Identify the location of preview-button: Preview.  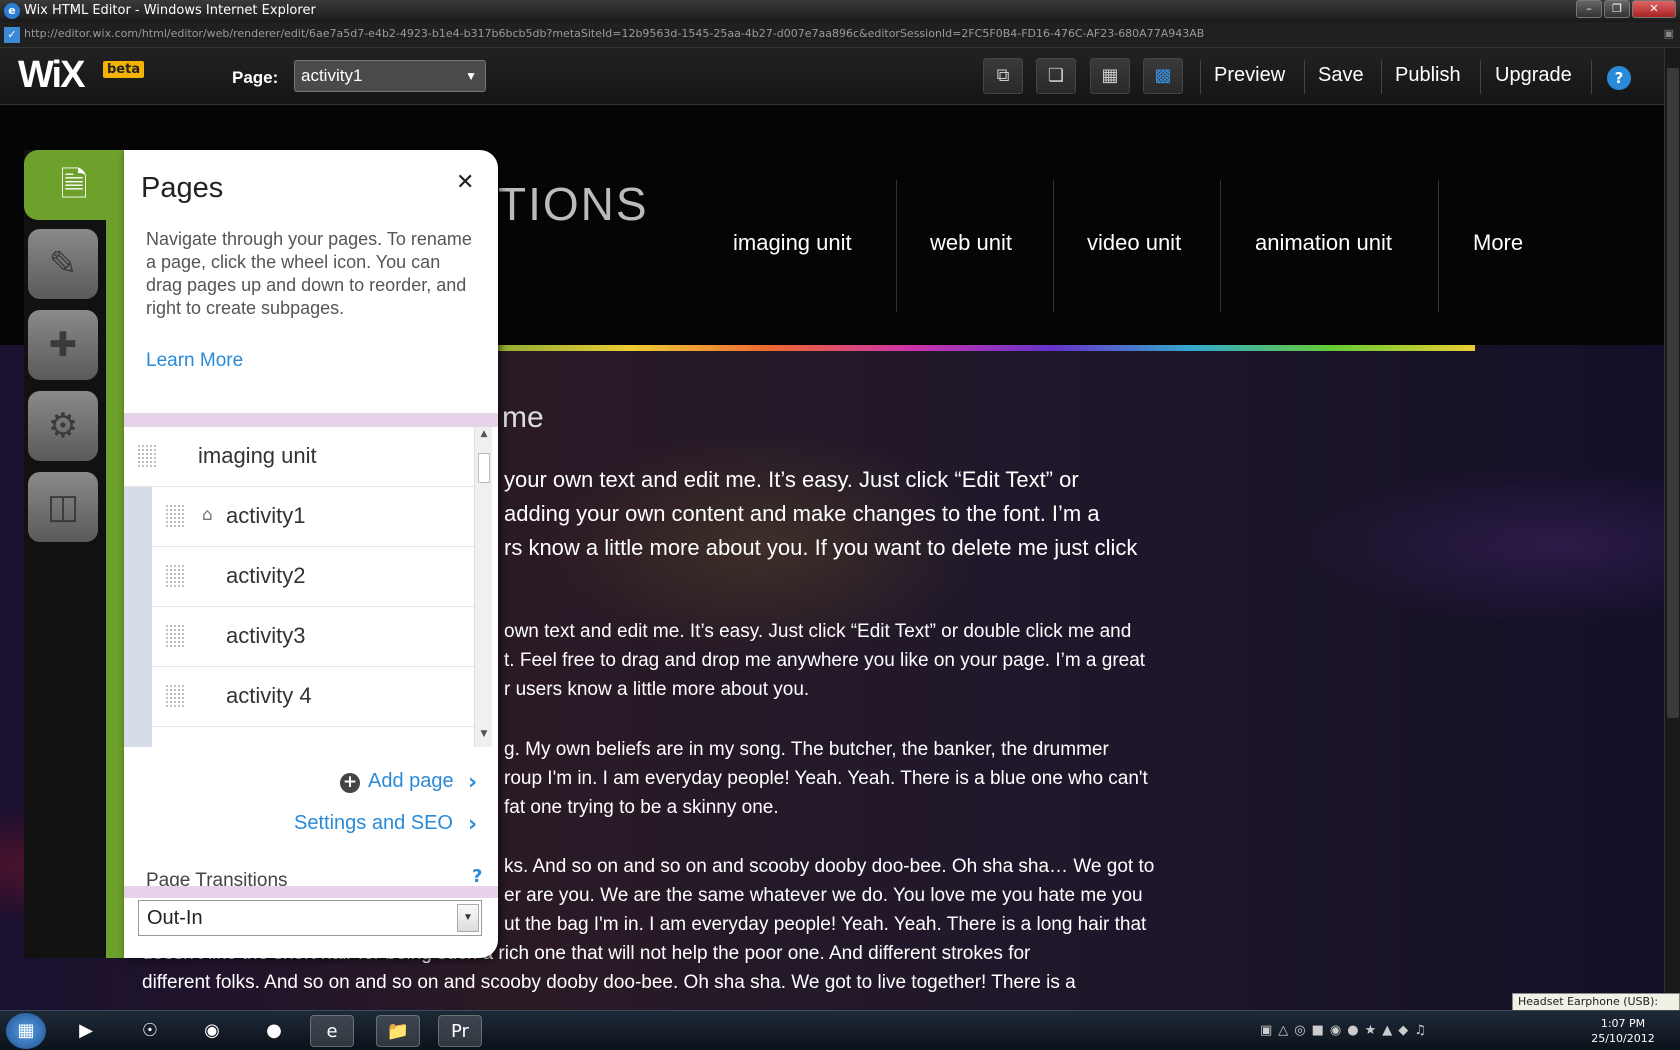
(1249, 75).